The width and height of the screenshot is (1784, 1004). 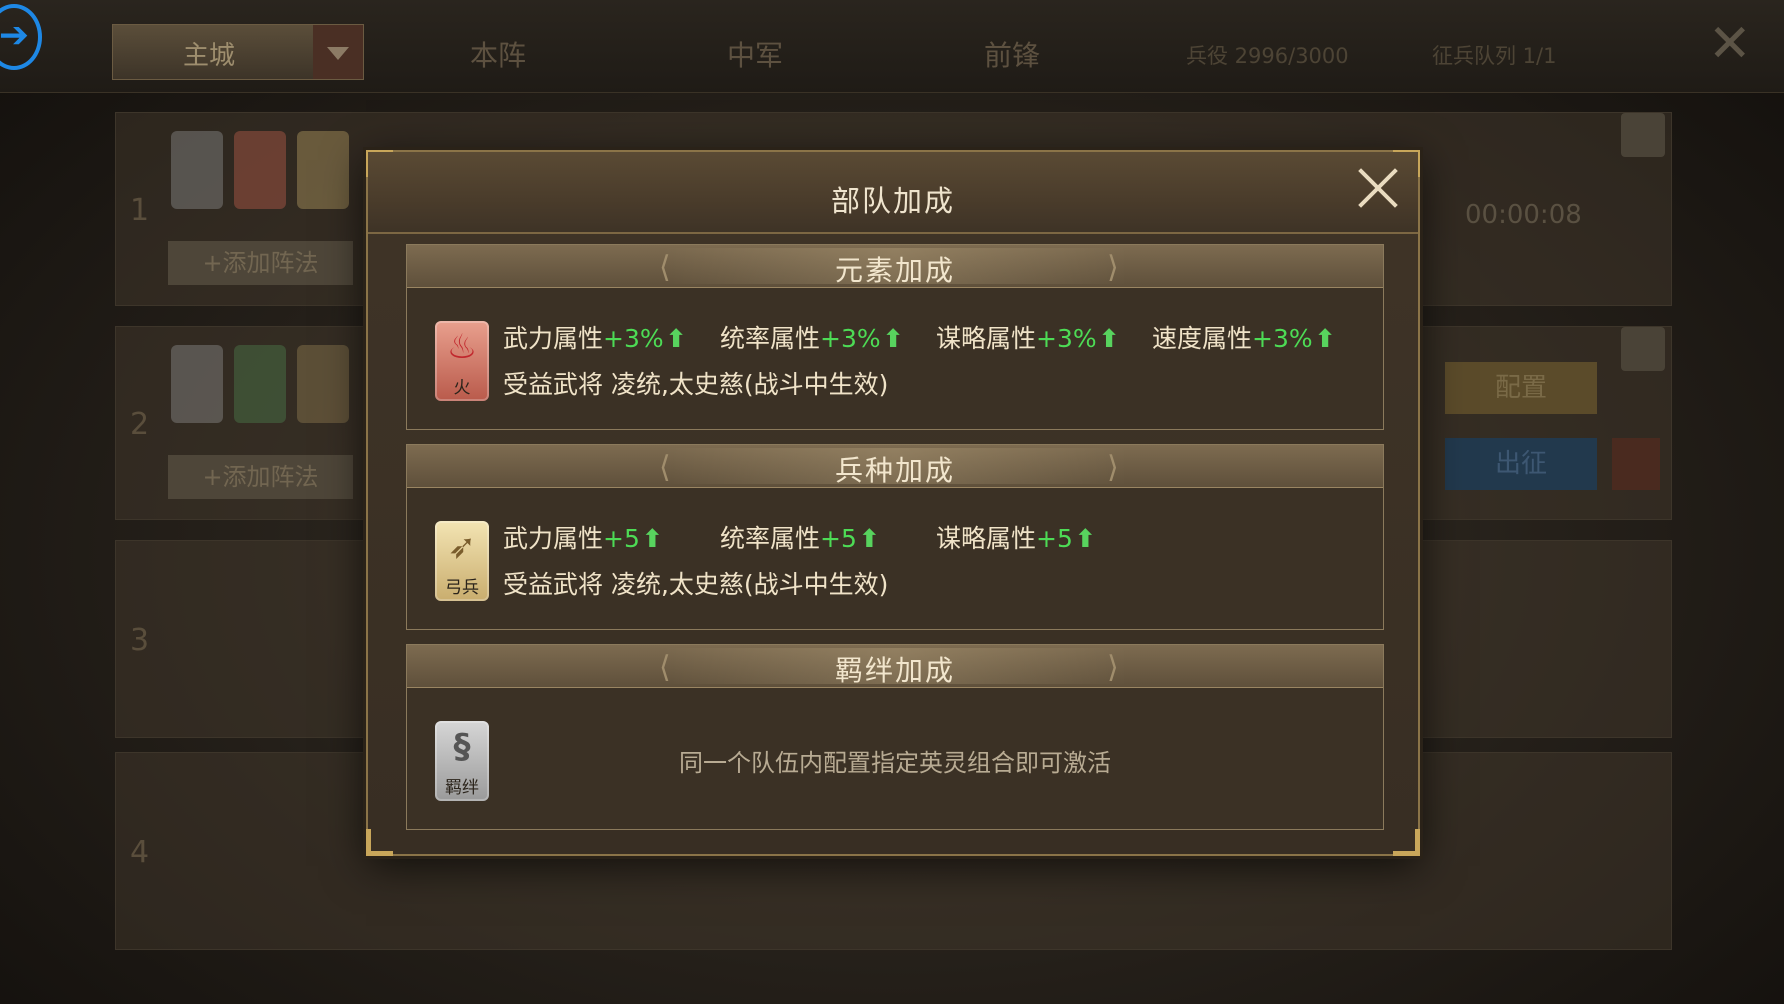 What do you see at coordinates (755, 54) in the screenshot?
I see `tab-middle-army: 中军` at bounding box center [755, 54].